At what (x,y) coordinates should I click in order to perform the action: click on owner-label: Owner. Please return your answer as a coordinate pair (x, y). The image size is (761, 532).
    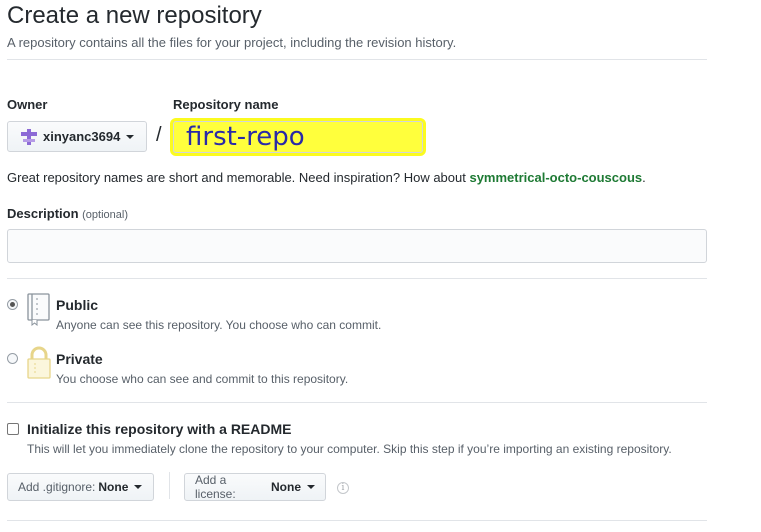
    Looking at the image, I should click on (27, 104).